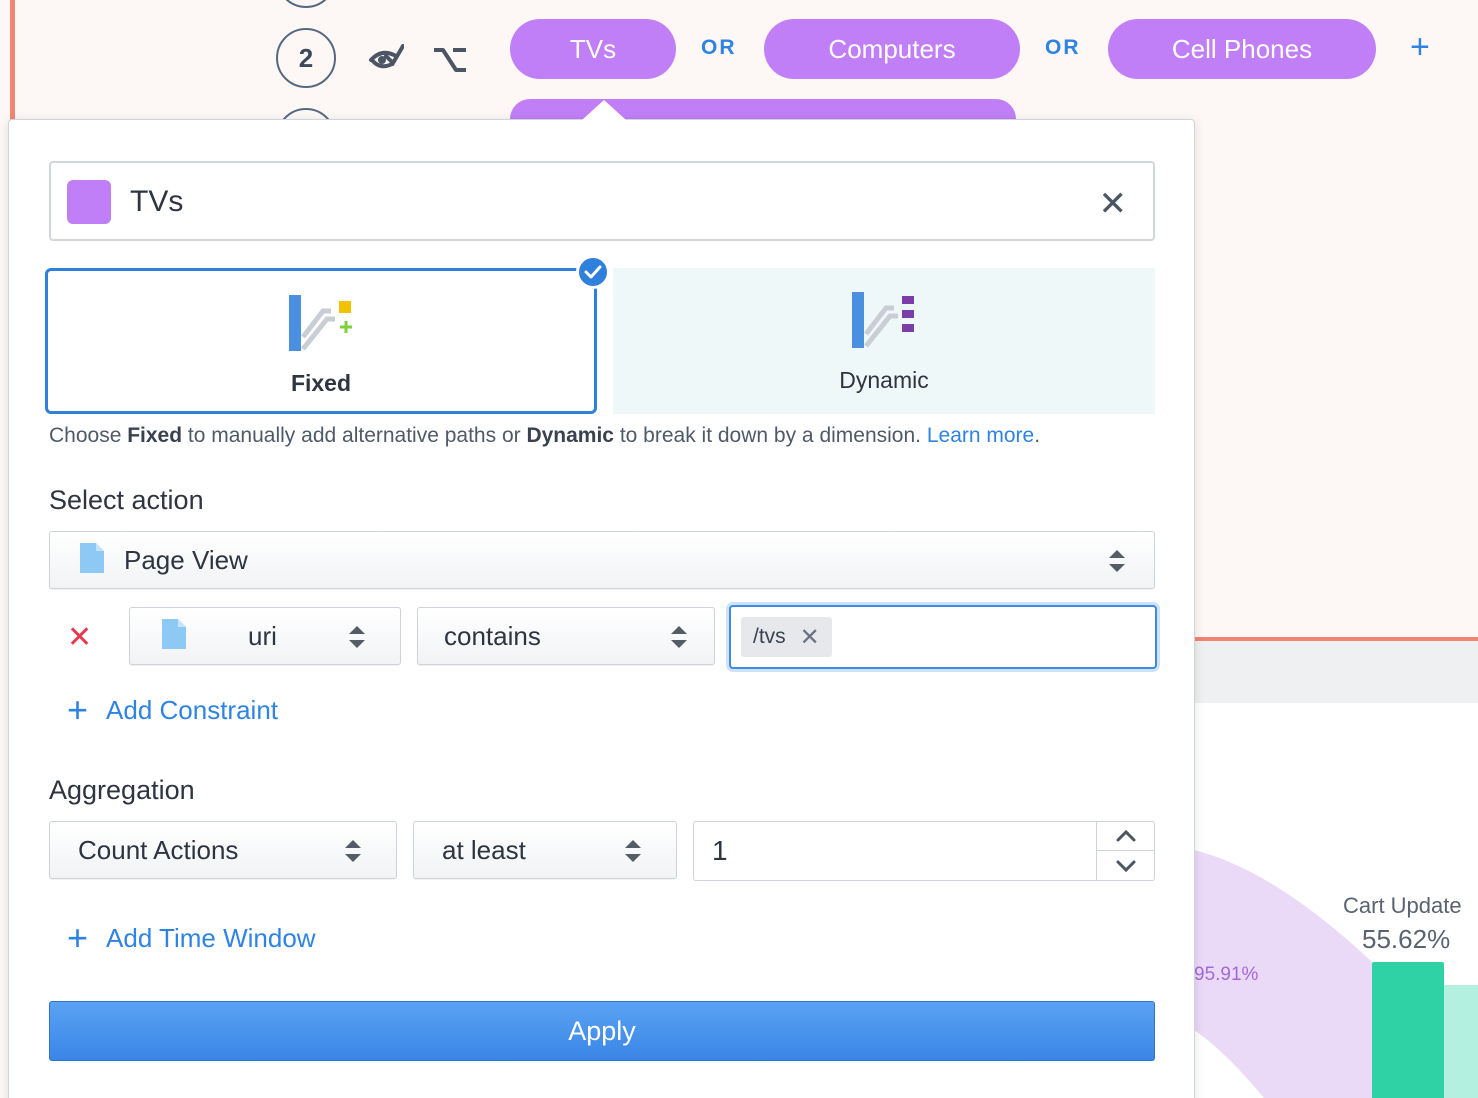  I want to click on branch-option-icon, so click(450, 60).